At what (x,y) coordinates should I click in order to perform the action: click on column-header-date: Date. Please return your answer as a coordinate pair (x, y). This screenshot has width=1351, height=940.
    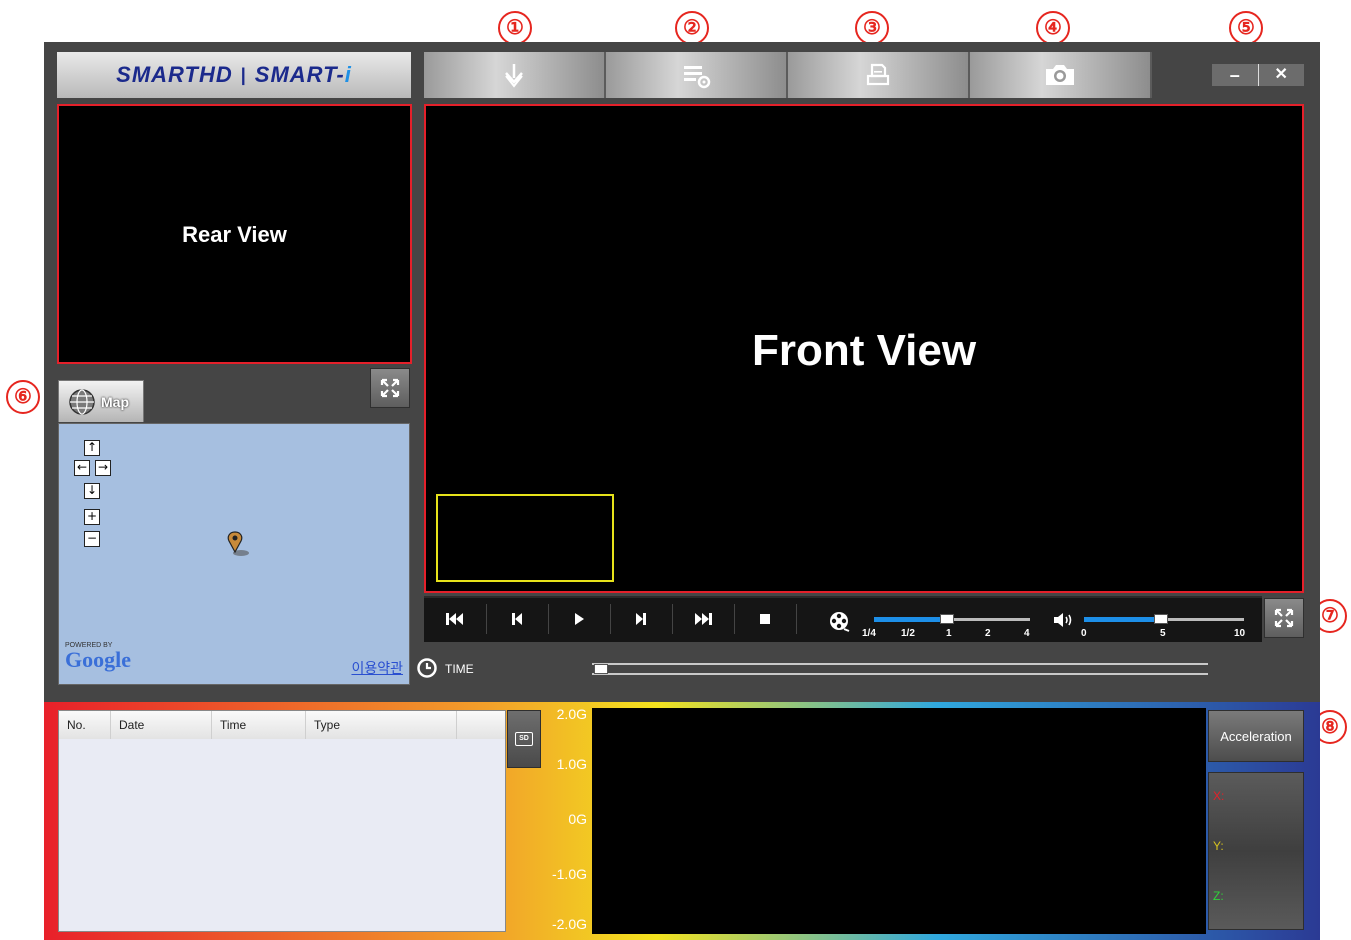
    Looking at the image, I should click on (161, 725).